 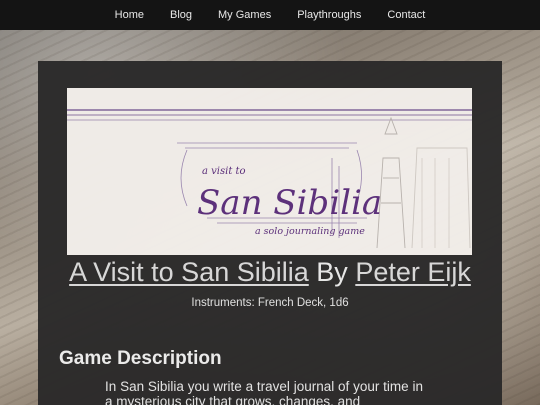 What do you see at coordinates (189, 272) in the screenshot?
I see `game-title-link: A Visit to San Sibilia` at bounding box center [189, 272].